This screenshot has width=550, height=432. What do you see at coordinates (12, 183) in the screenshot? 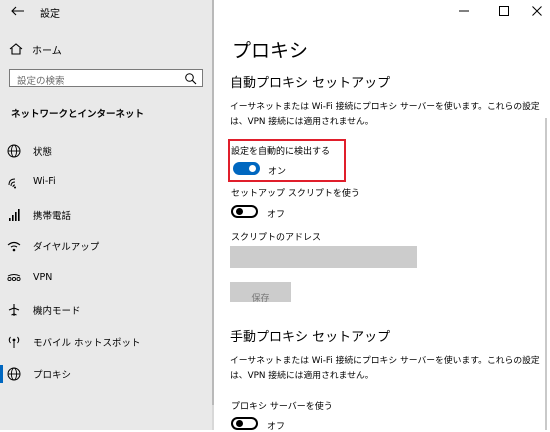
I see `wifi-icon` at bounding box center [12, 183].